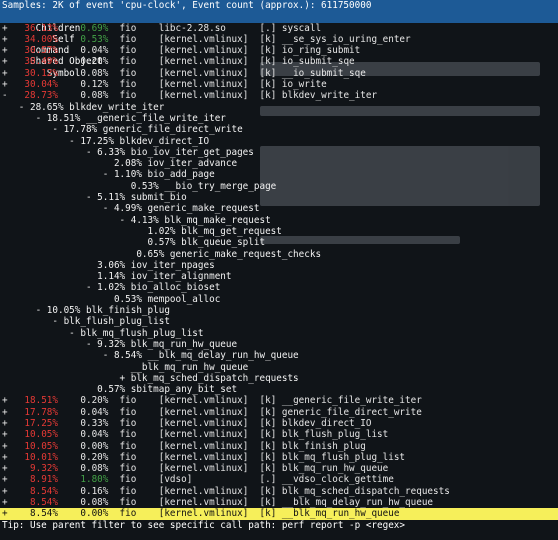 The image size is (558, 540). I want to click on tree-node: - 4.13% blk_mq_make_request, so click(279, 220).